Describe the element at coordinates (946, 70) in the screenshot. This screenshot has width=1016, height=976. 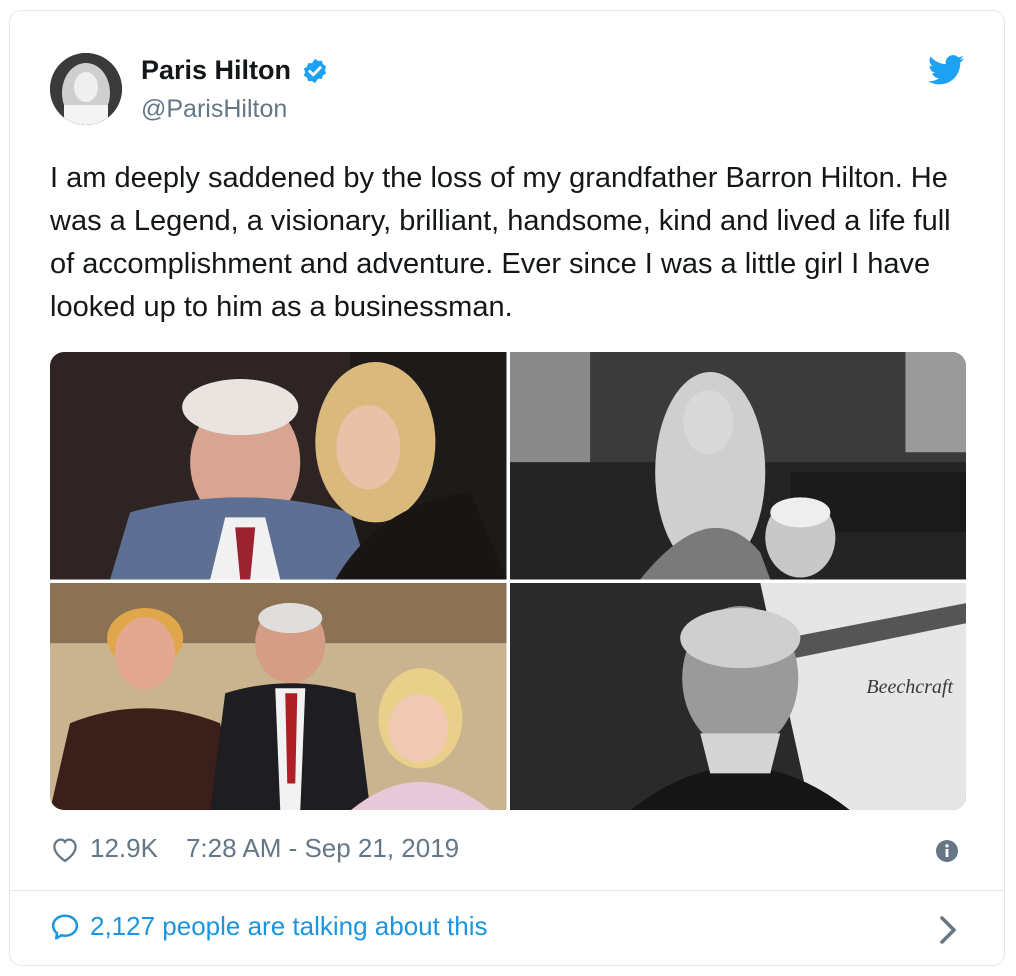
I see `twitter-bird-icon` at that location.